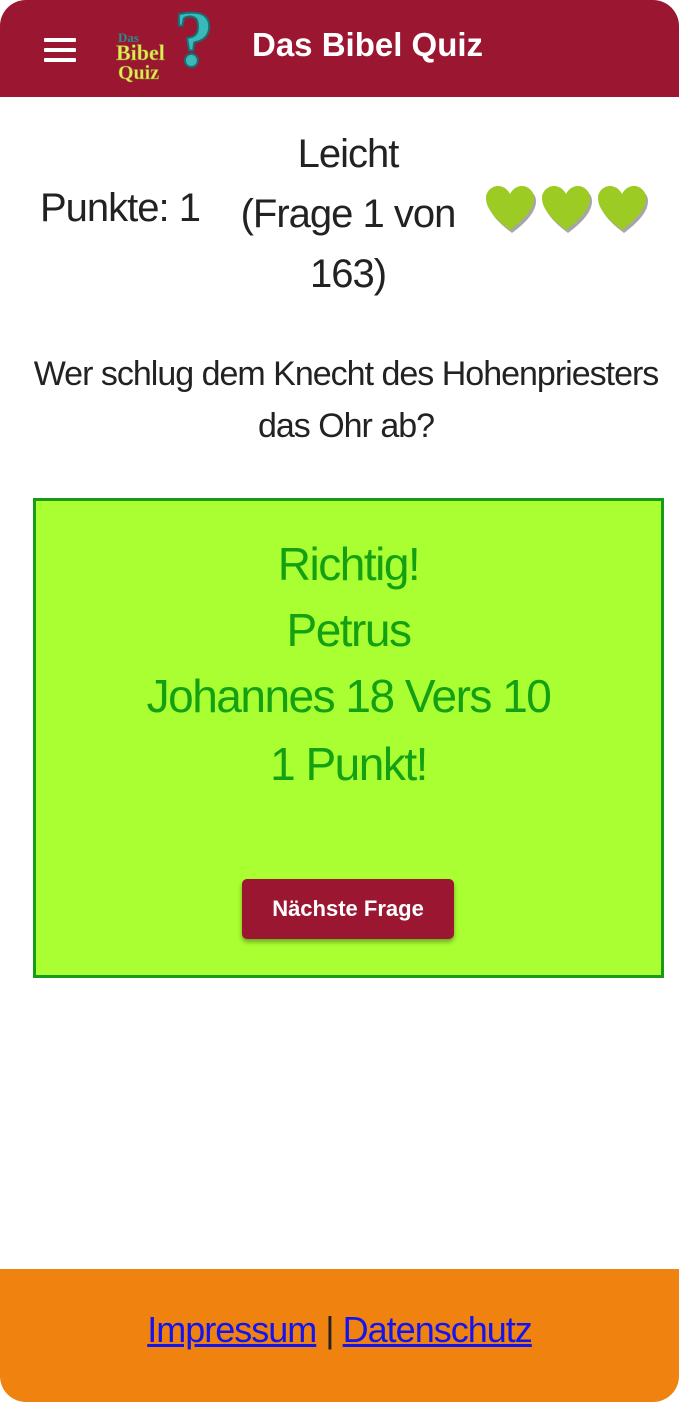 This screenshot has height=1402, width=679. What do you see at coordinates (349, 764) in the screenshot?
I see `points-awarded: 1 Punkt!` at bounding box center [349, 764].